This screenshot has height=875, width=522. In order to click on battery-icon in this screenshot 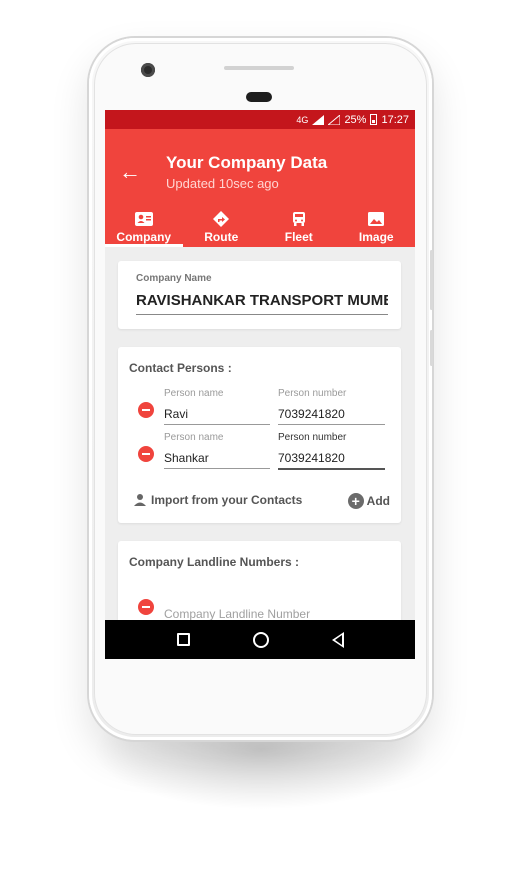, I will do `click(374, 119)`.